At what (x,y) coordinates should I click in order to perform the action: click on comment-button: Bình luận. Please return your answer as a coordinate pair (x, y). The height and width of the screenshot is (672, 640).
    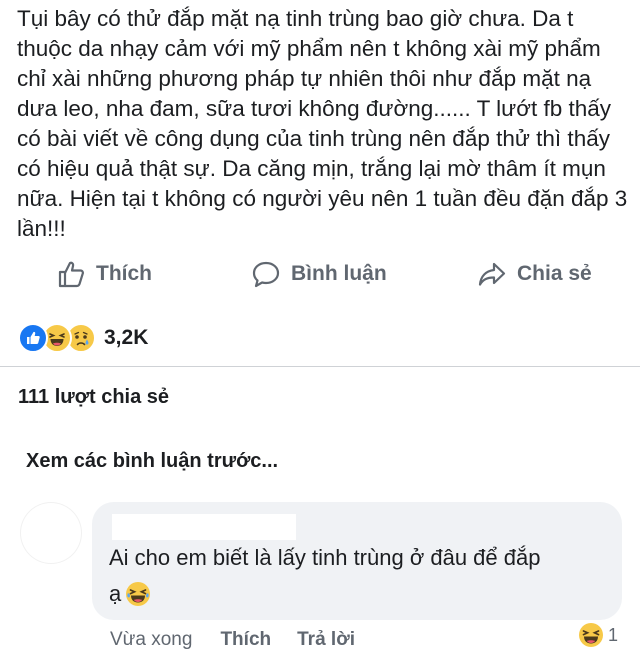
    Looking at the image, I should click on (319, 274).